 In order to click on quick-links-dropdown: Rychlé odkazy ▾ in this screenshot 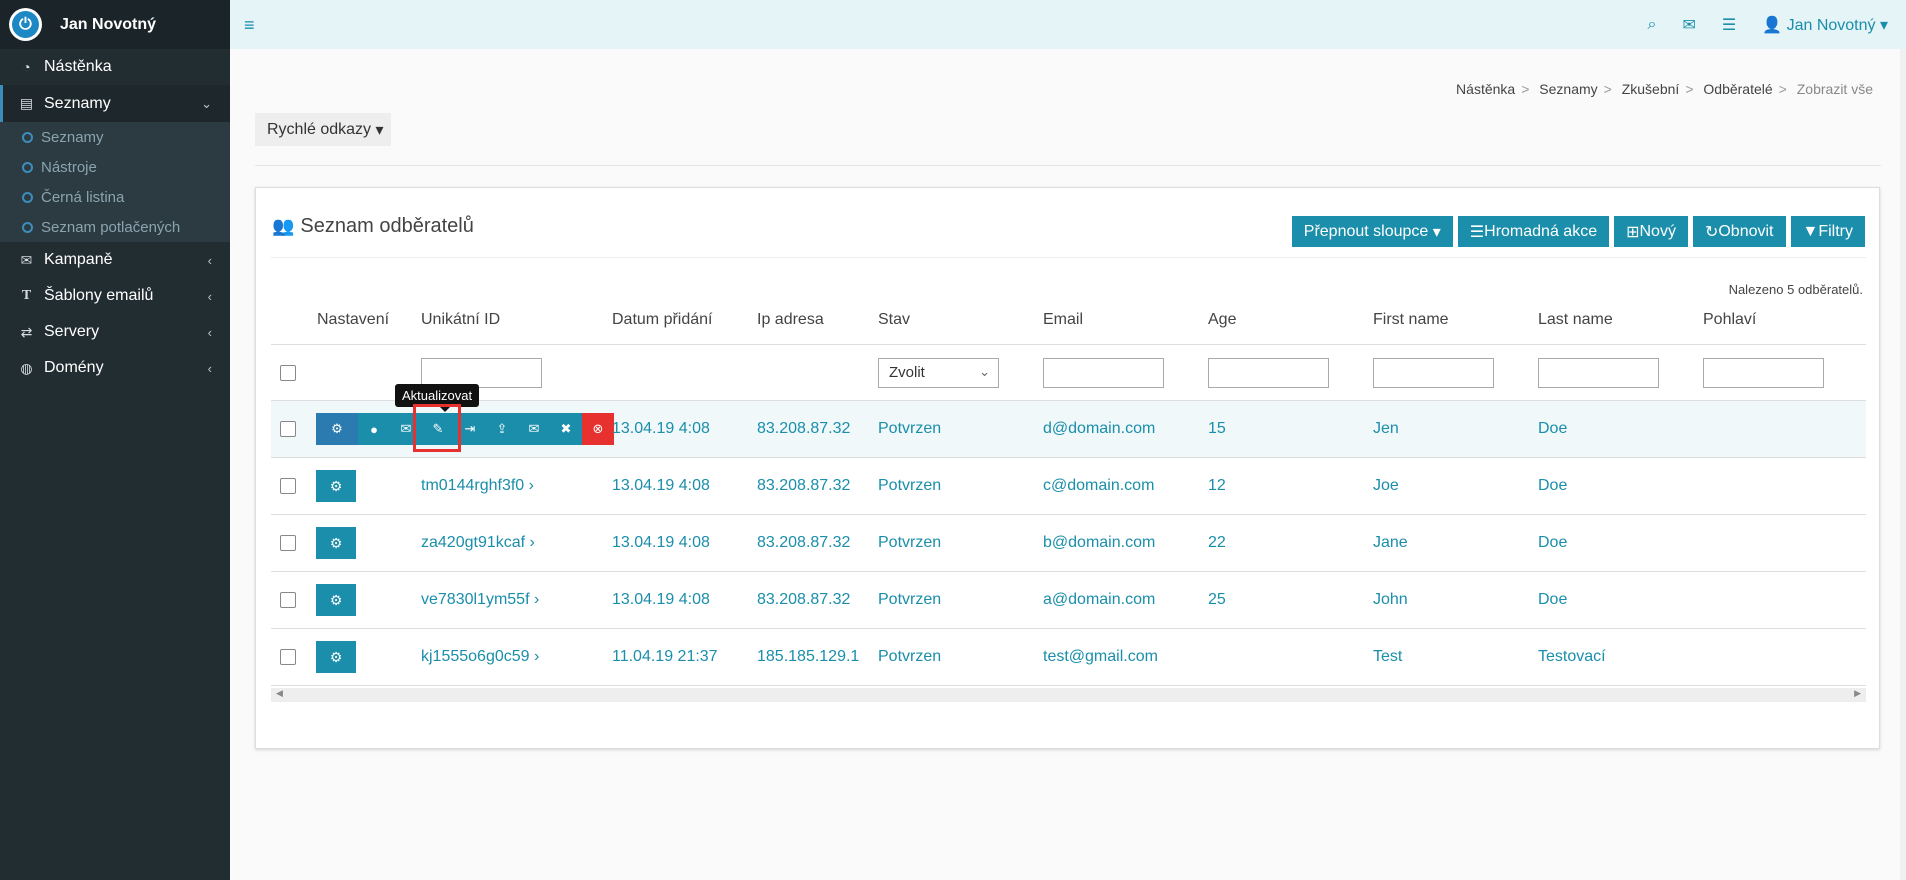, I will do `click(323, 129)`.